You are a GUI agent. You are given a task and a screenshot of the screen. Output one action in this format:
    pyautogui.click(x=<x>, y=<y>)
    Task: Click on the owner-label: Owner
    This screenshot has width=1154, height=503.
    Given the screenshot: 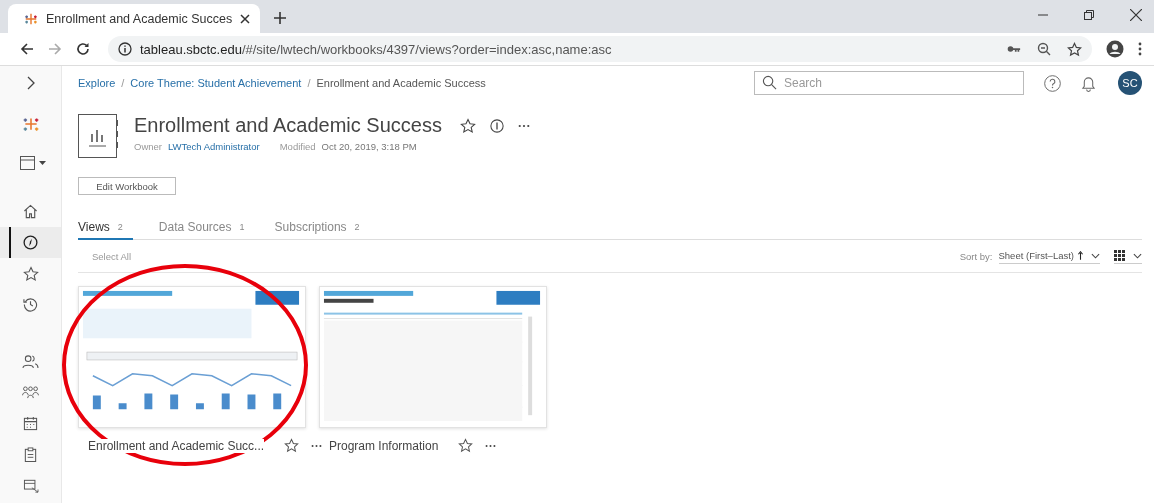 What is the action you would take?
    pyautogui.click(x=148, y=146)
    